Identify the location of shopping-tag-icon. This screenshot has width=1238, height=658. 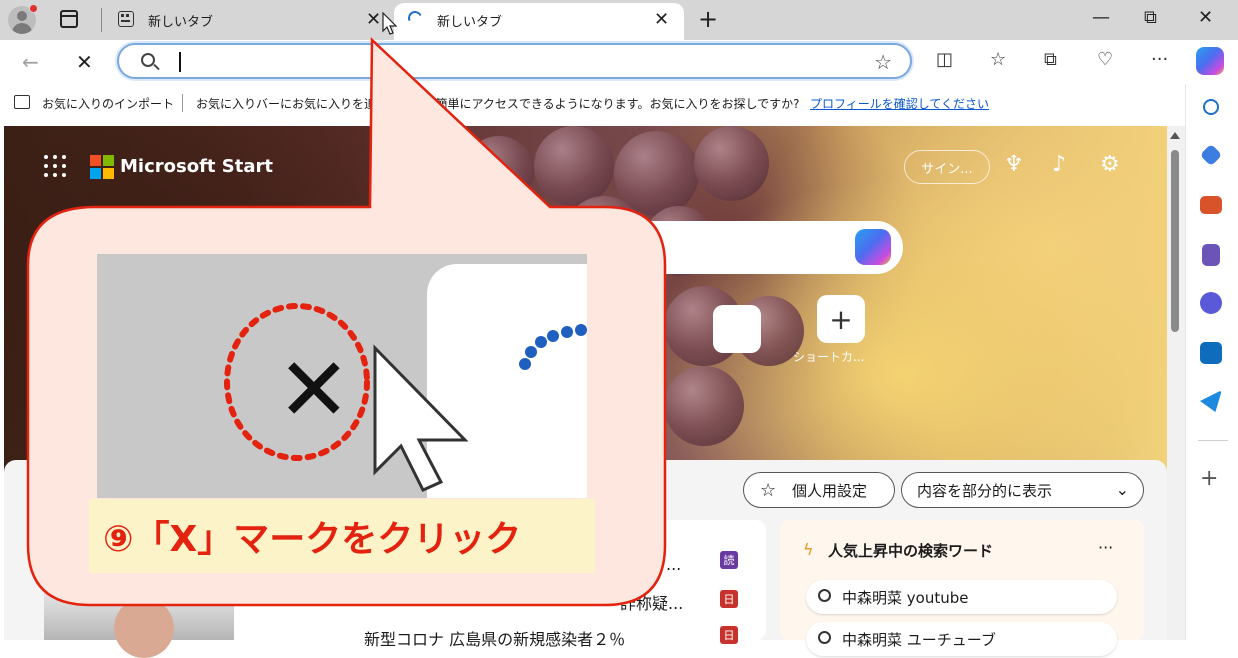
(1211, 155).